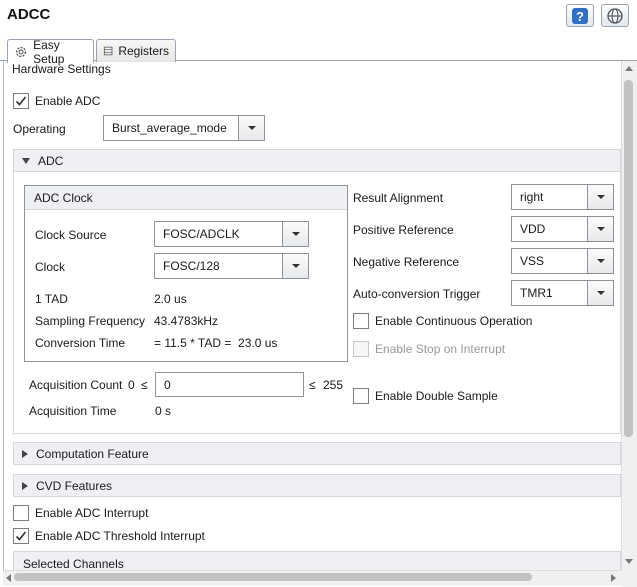 This screenshot has height=587, width=637. What do you see at coordinates (73, 563) in the screenshot?
I see `selected-channels-title: Selected Channels` at bounding box center [73, 563].